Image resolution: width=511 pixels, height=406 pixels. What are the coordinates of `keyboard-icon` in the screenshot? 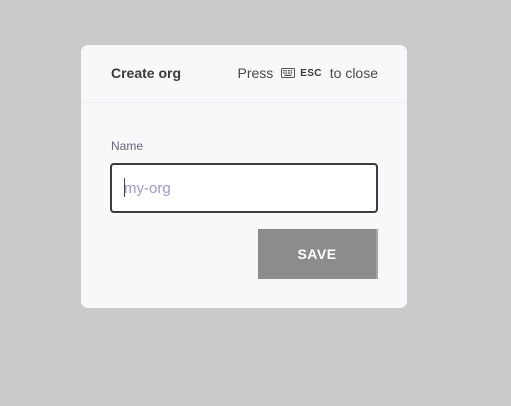 It's located at (288, 73).